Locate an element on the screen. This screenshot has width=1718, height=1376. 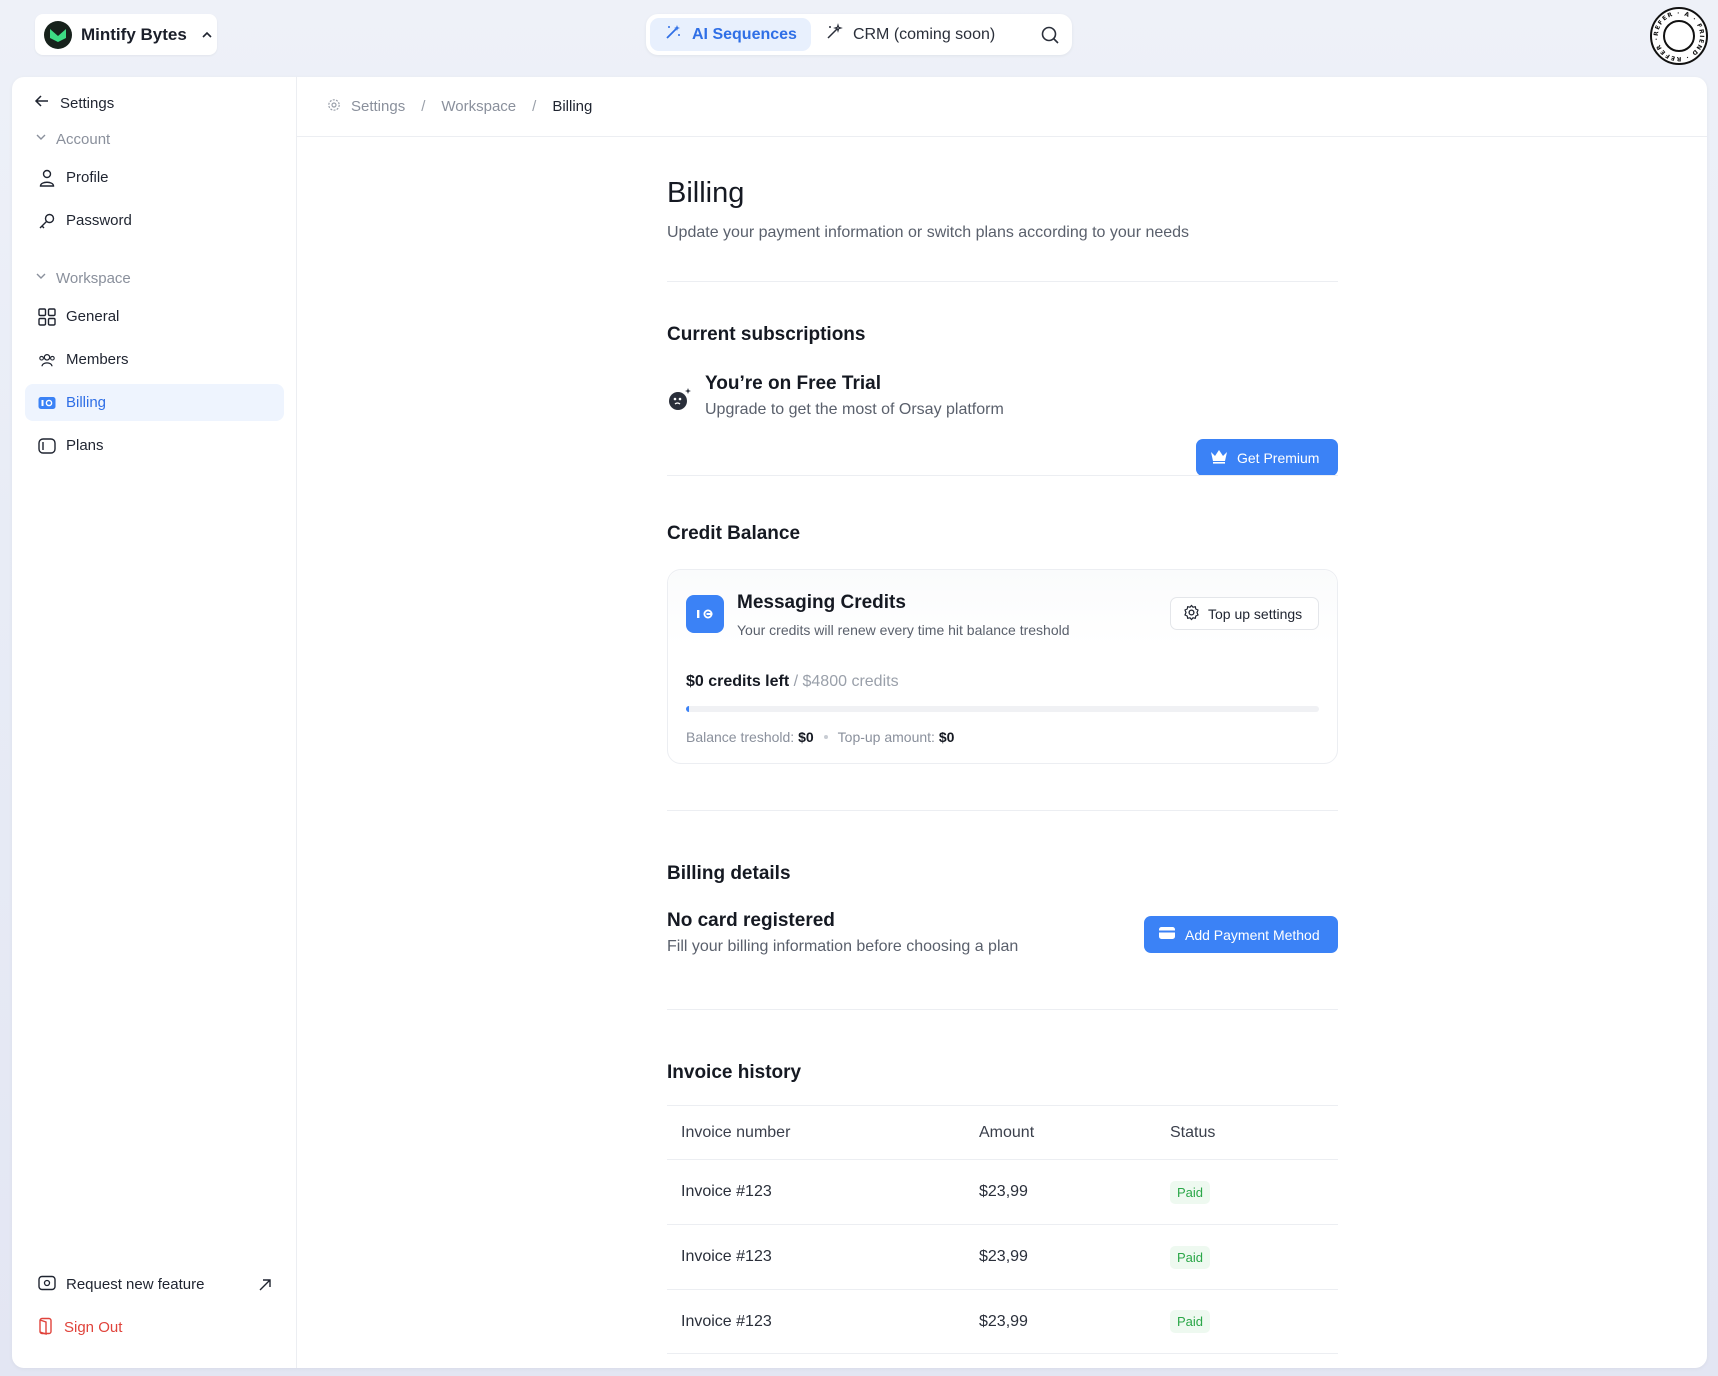
request-feature-link: Request new feature is located at coordinates (154, 1284).